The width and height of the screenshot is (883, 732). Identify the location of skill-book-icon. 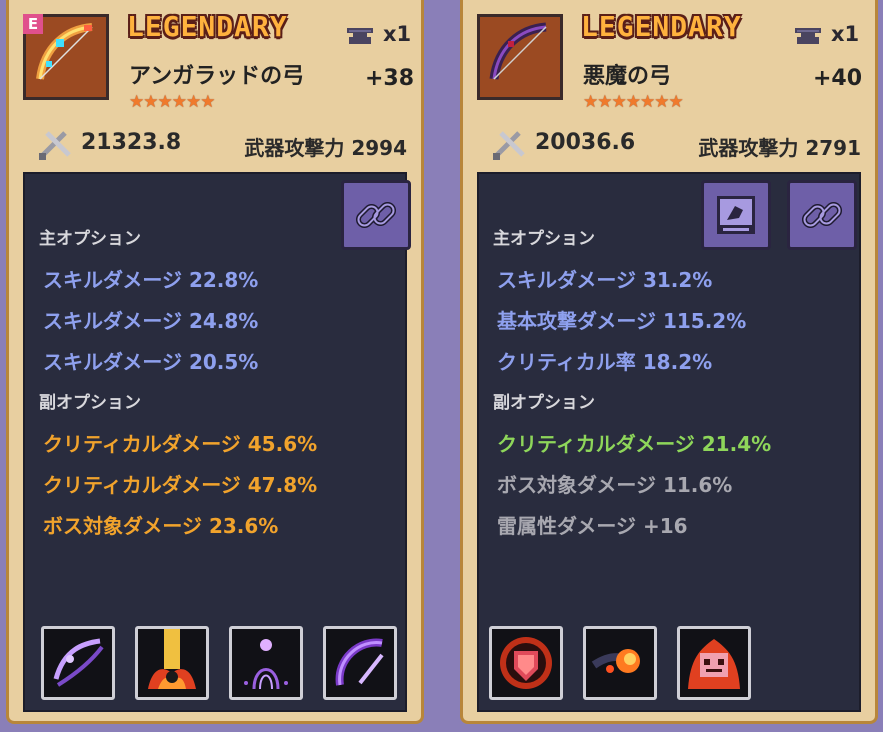
(736, 215).